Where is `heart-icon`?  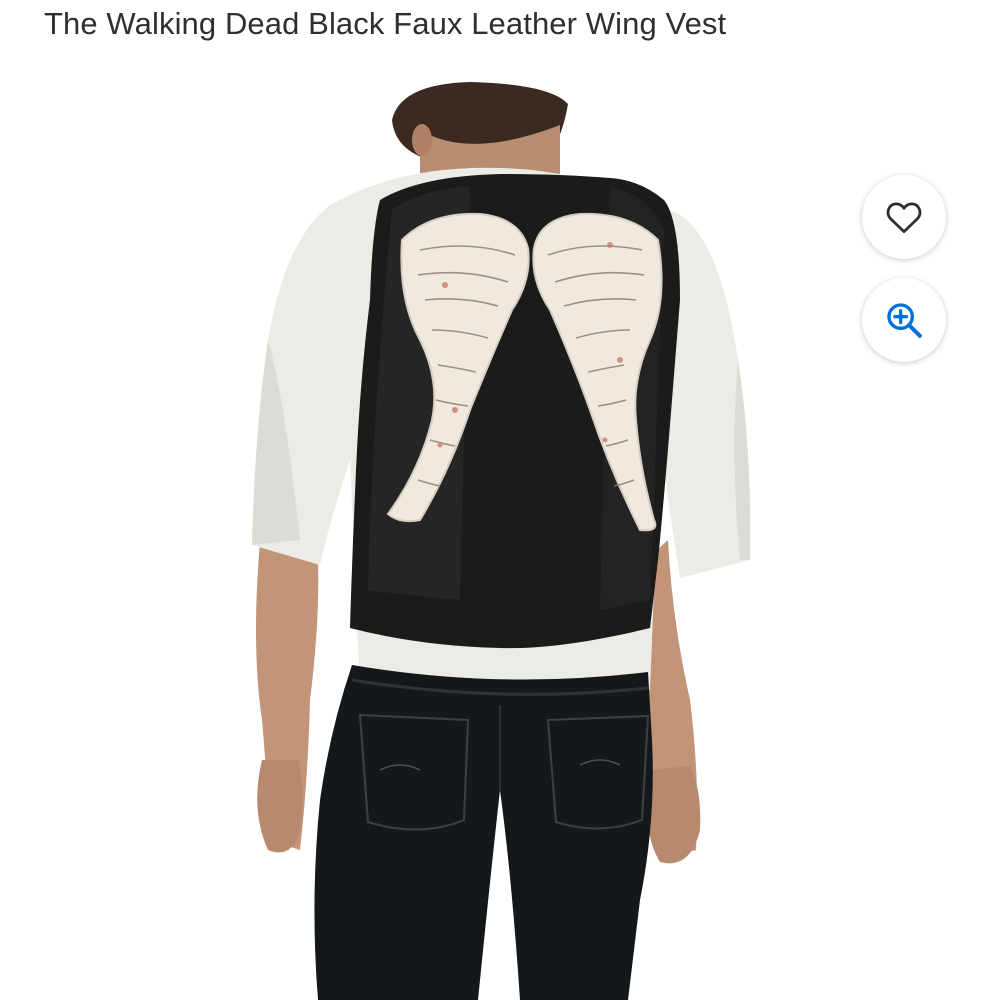 heart-icon is located at coordinates (904, 218).